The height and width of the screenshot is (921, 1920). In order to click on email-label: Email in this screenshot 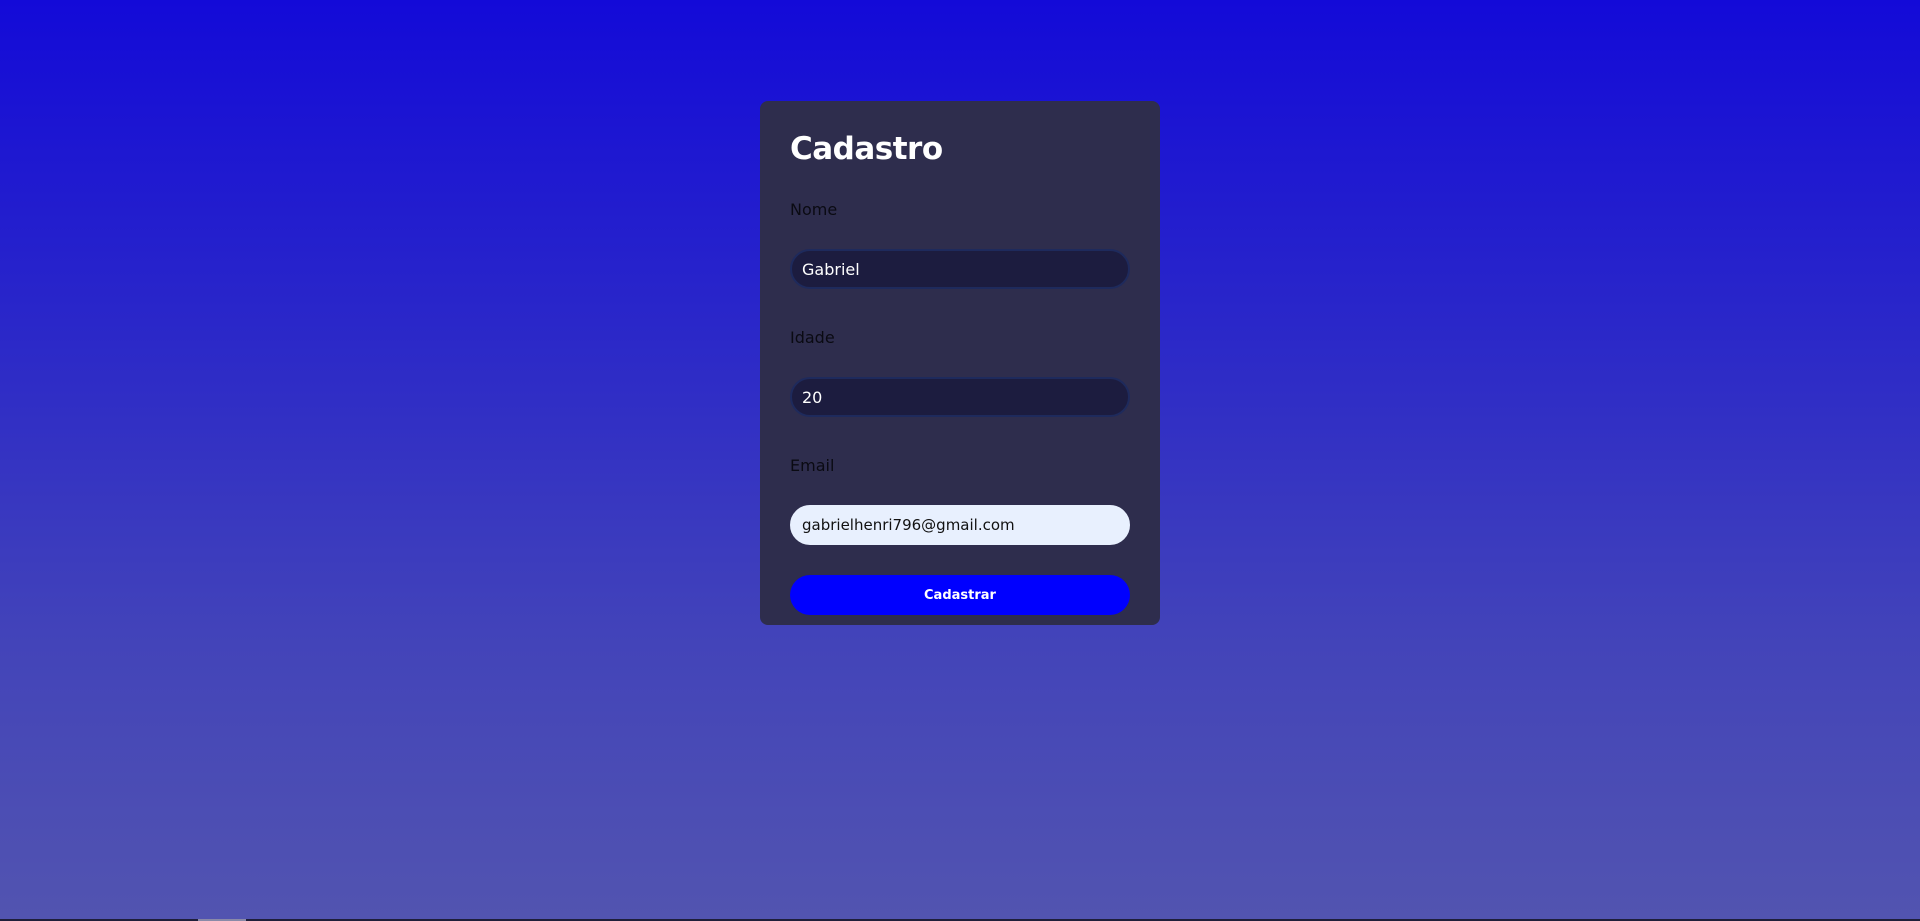, I will do `click(812, 465)`.